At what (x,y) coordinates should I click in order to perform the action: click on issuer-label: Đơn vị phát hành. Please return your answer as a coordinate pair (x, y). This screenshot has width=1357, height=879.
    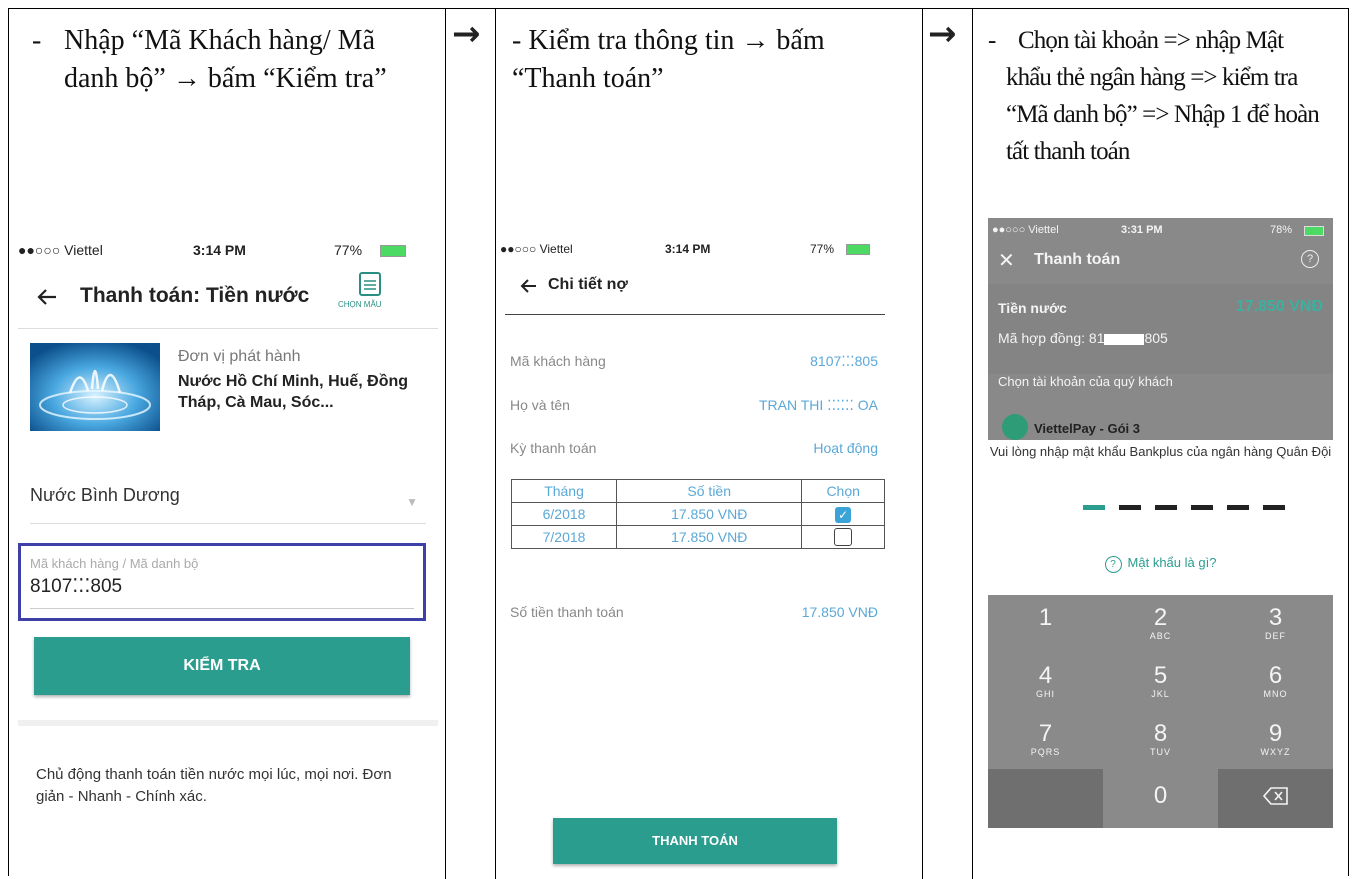
    Looking at the image, I should click on (239, 356).